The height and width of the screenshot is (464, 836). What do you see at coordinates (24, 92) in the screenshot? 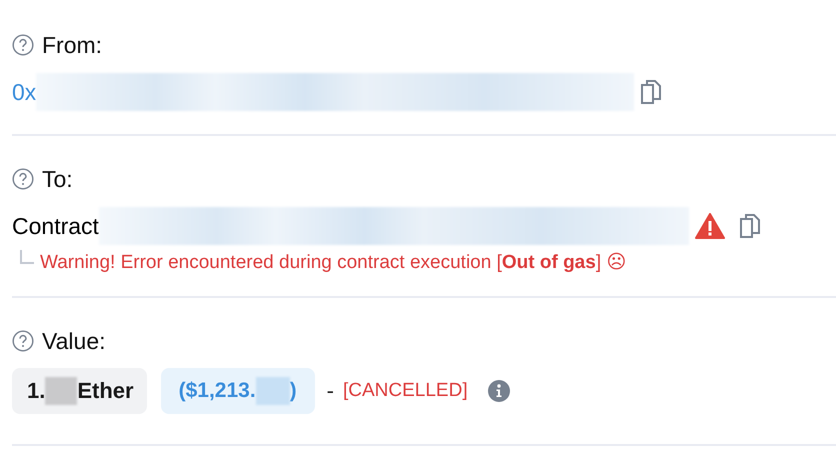
I see `address-link: 0x` at bounding box center [24, 92].